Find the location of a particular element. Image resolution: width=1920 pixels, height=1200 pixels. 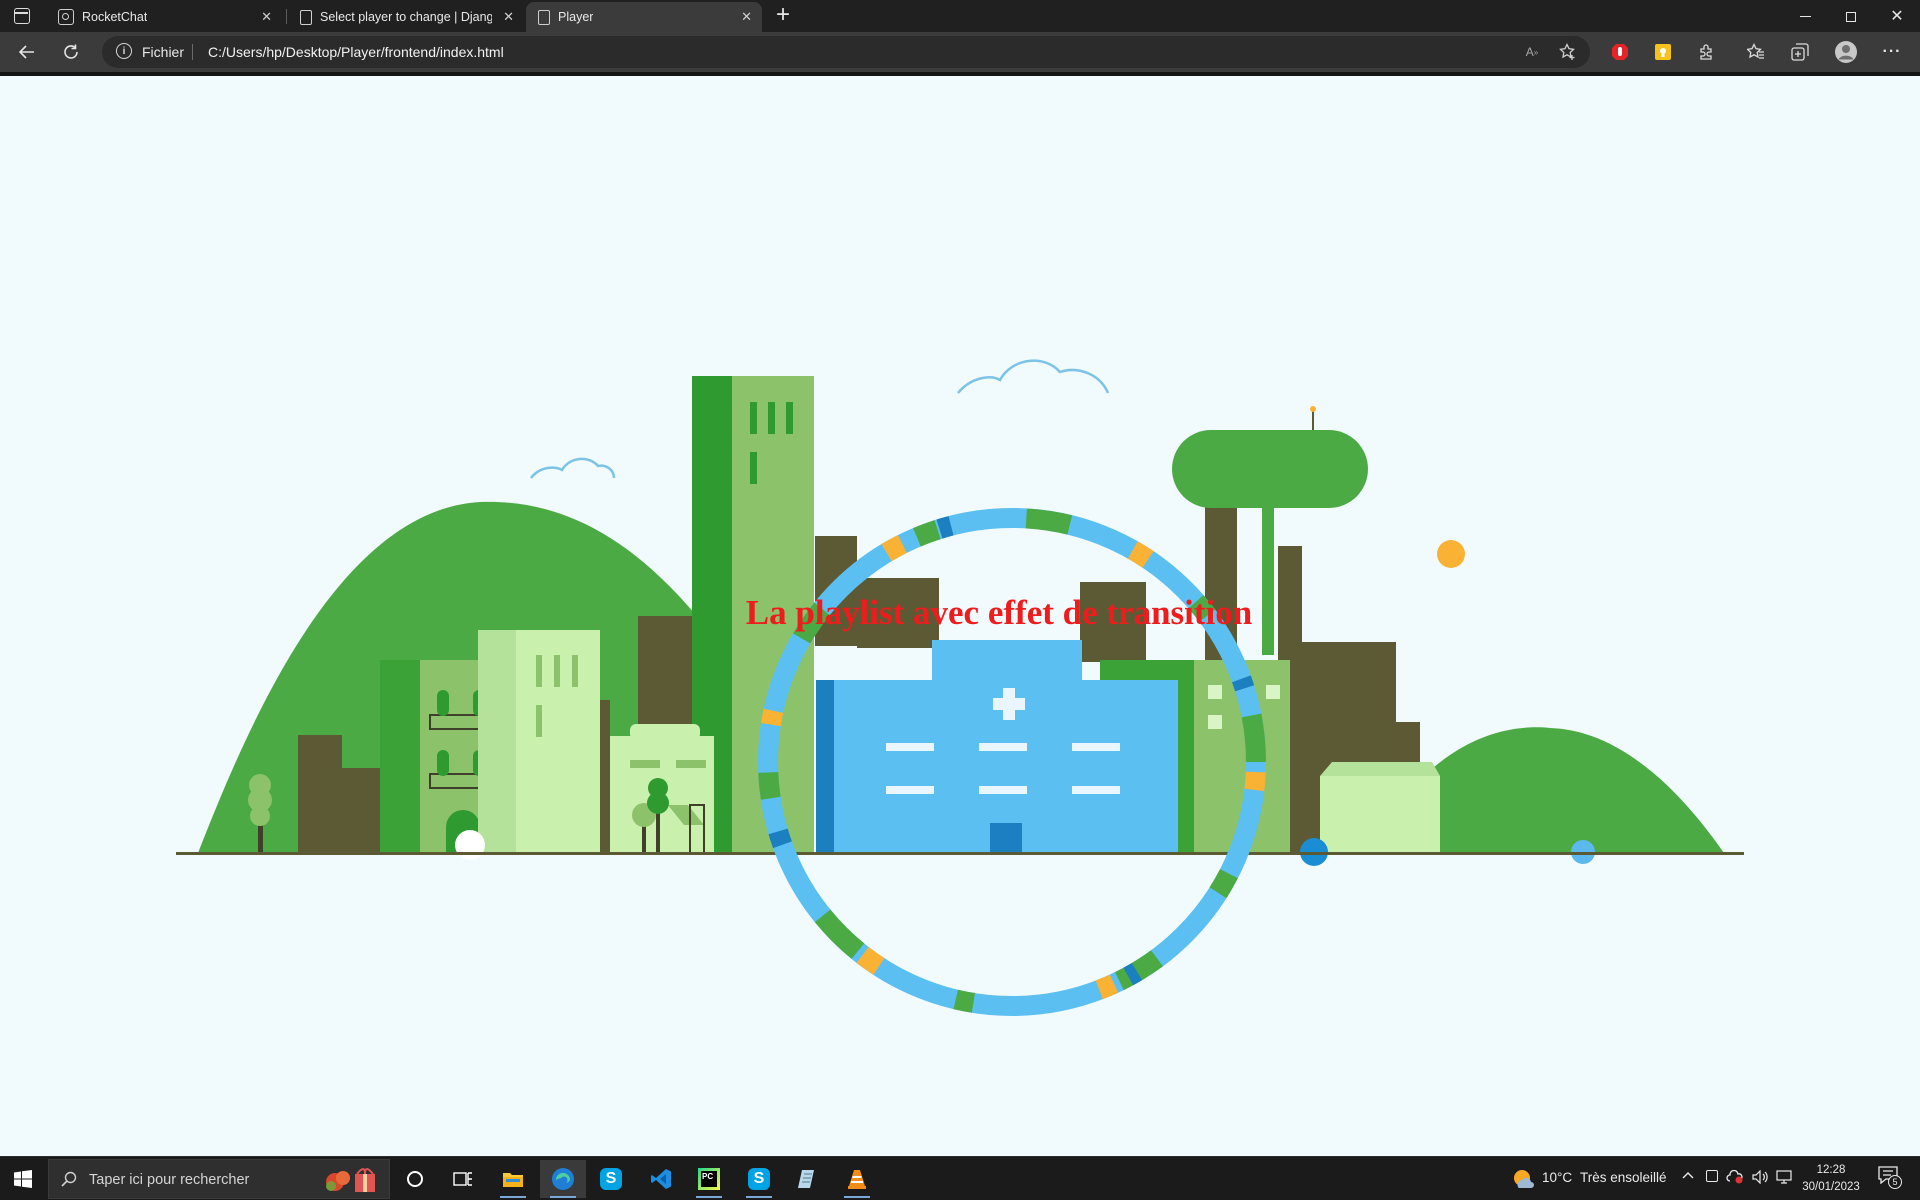

adblock-extension-icon is located at coordinates (1620, 52).